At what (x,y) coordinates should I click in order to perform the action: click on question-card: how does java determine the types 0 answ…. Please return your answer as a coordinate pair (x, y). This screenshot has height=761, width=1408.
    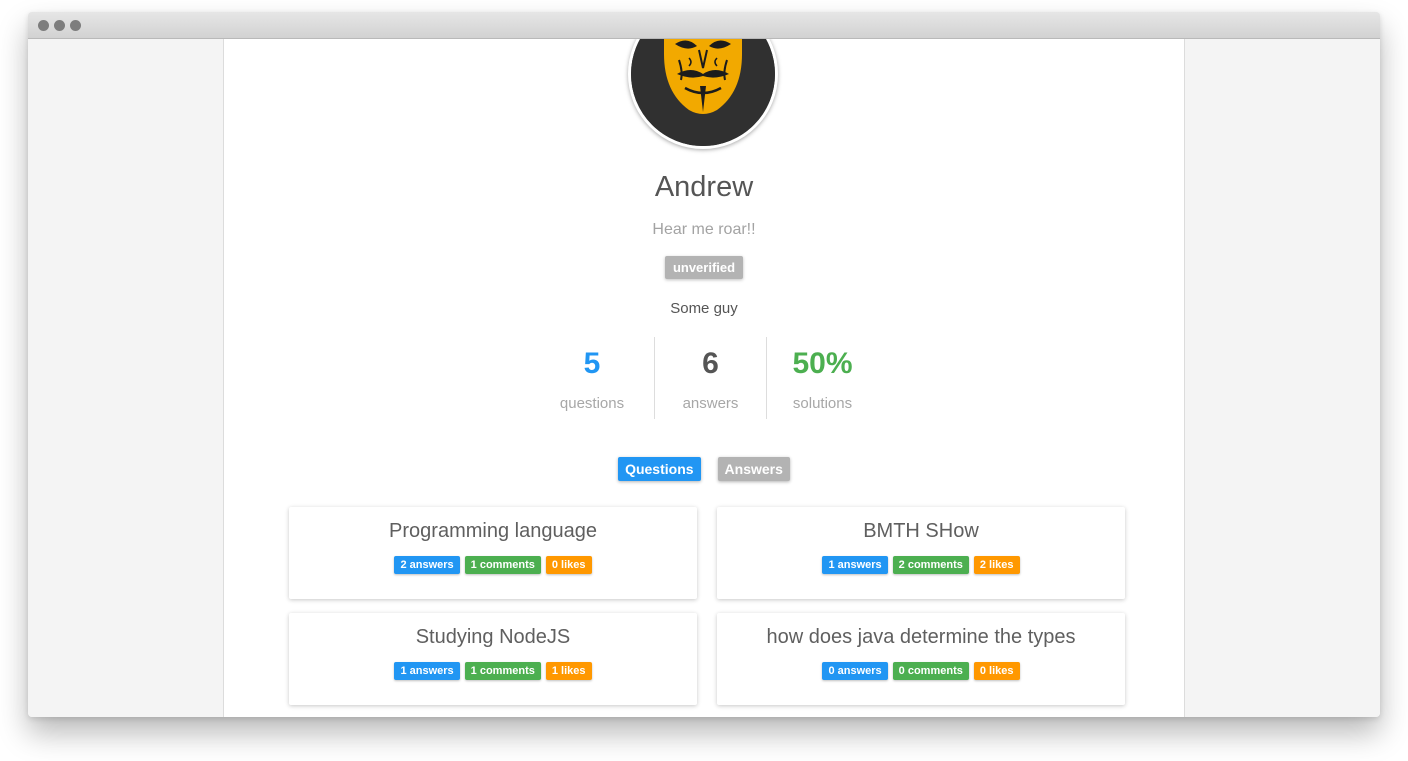
    Looking at the image, I should click on (921, 659).